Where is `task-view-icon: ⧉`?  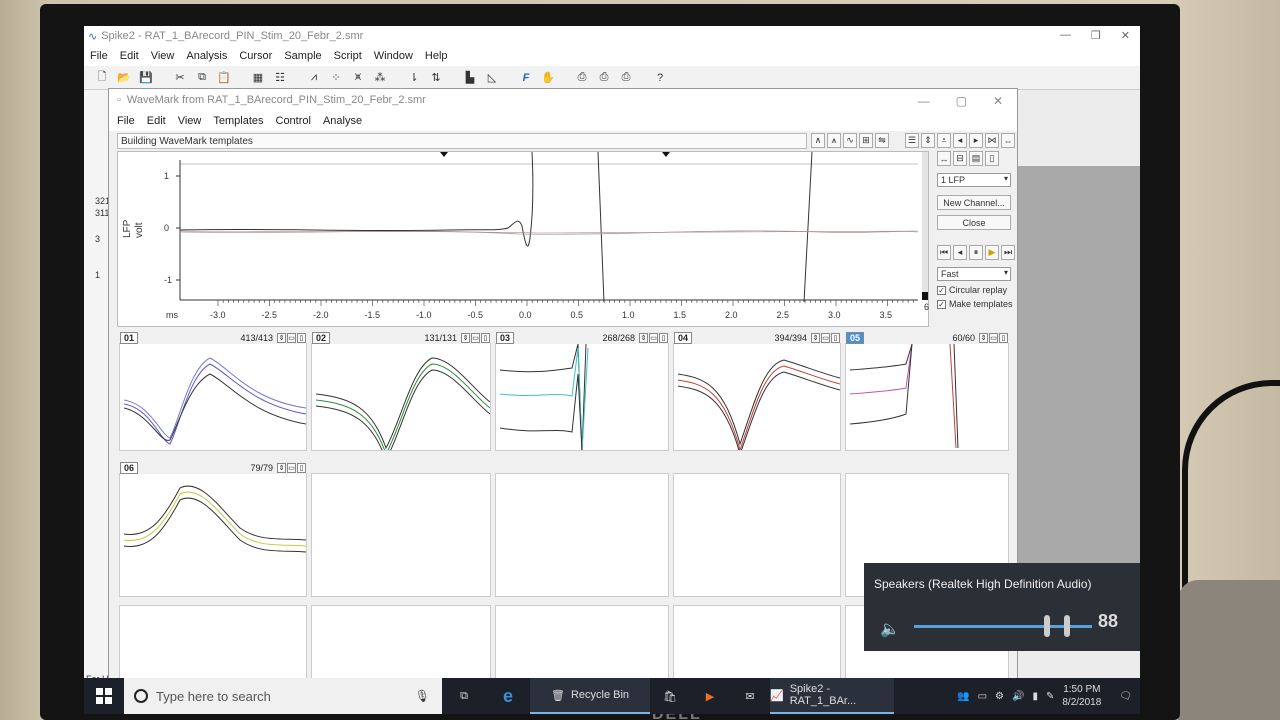 task-view-icon: ⧉ is located at coordinates (464, 696).